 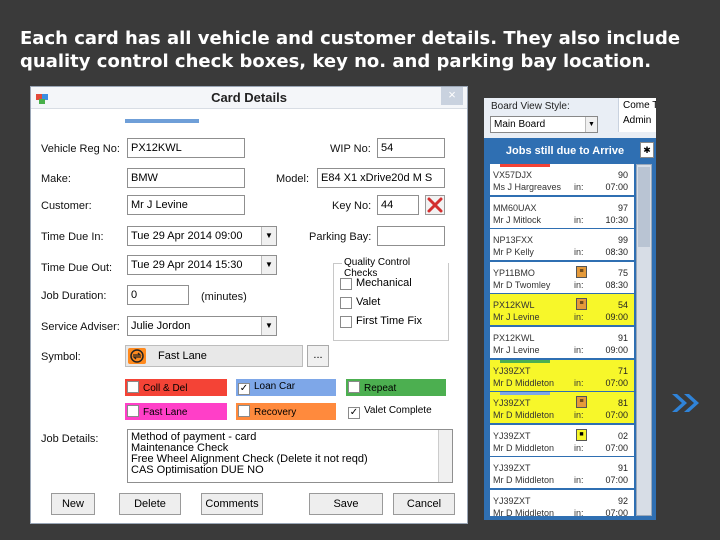 I want to click on vehicle-card: YJ39ZXT Mr D Middleton 81 in: 07:00 ≡, so click(x=562, y=408).